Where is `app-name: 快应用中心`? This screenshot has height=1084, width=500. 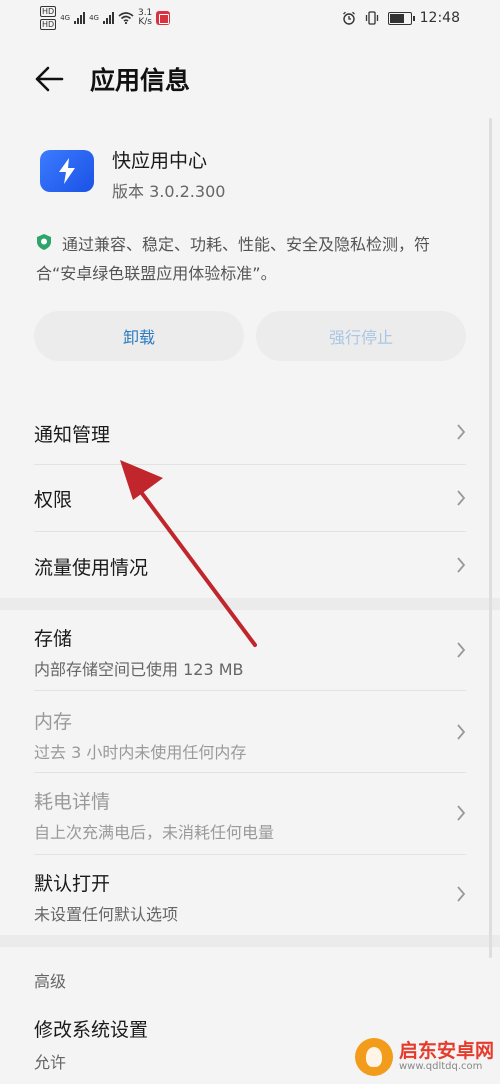 app-name: 快应用中心 is located at coordinates (160, 161).